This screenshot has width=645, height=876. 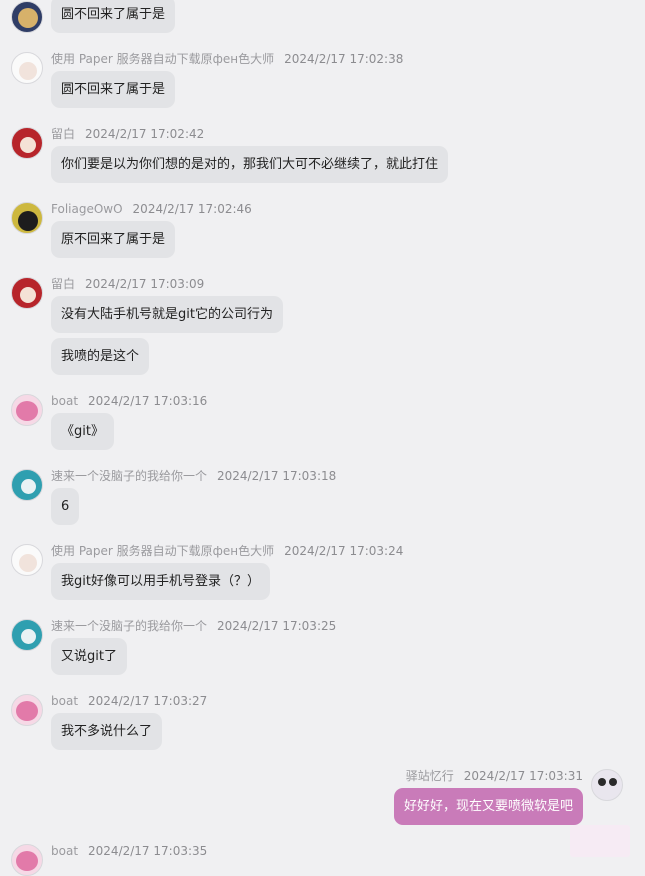 What do you see at coordinates (148, 851) in the screenshot?
I see `timestamp: 2024/2/17 17:03:35` at bounding box center [148, 851].